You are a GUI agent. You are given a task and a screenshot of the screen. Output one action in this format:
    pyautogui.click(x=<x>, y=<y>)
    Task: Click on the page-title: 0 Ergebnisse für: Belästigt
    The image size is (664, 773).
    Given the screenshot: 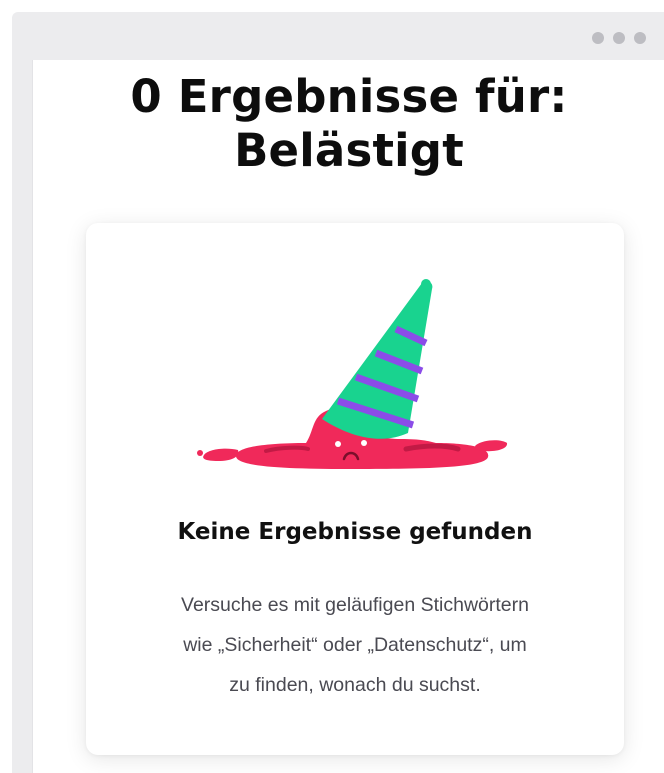 What is the action you would take?
    pyautogui.click(x=348, y=124)
    